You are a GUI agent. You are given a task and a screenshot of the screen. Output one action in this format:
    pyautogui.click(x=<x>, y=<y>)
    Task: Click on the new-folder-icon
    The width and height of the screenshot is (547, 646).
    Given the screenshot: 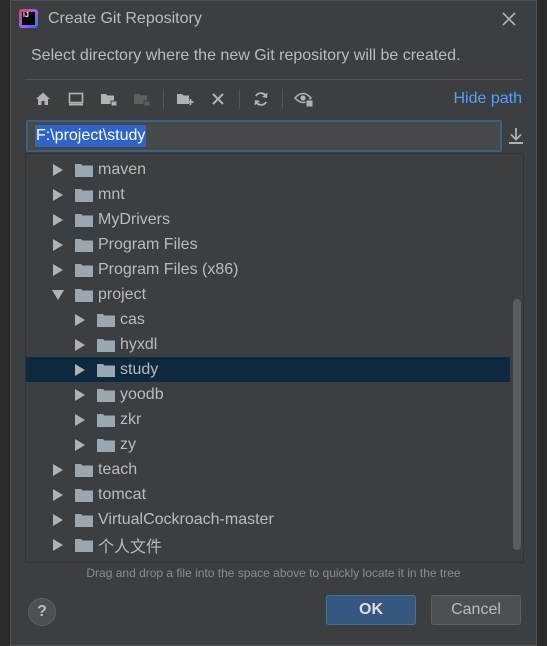 What is the action you would take?
    pyautogui.click(x=185, y=99)
    